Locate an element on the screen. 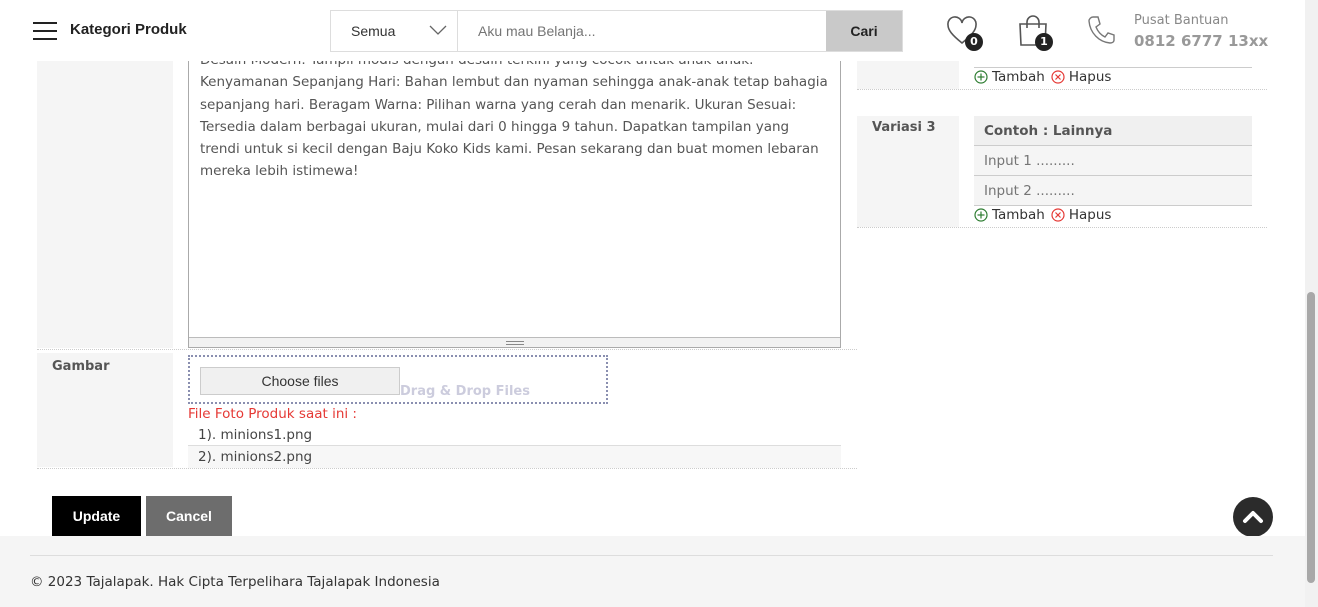  phone-icon is located at coordinates (1101, 30).